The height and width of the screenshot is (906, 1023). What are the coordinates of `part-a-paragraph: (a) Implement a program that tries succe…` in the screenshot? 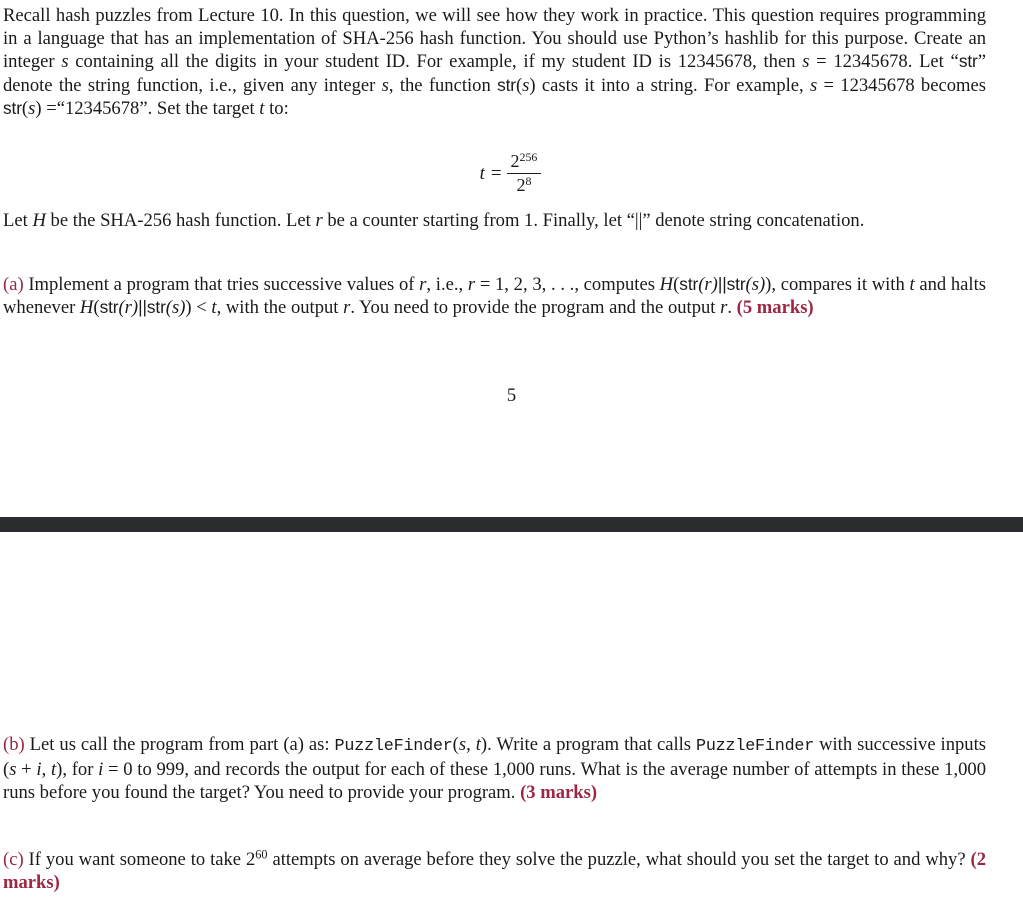 It's located at (494, 296).